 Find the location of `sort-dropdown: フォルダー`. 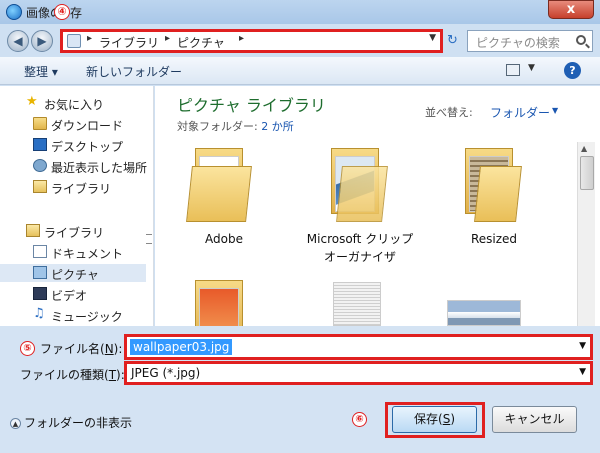

sort-dropdown: フォルダー is located at coordinates (520, 112).